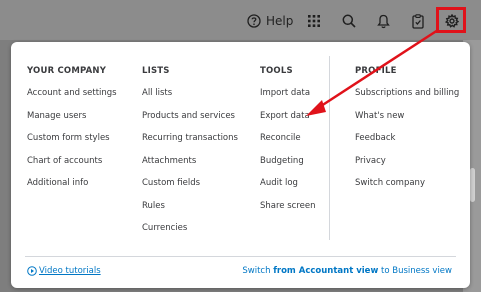  Describe the element at coordinates (372, 72) in the screenshot. I see `annotation-arrow` at that location.